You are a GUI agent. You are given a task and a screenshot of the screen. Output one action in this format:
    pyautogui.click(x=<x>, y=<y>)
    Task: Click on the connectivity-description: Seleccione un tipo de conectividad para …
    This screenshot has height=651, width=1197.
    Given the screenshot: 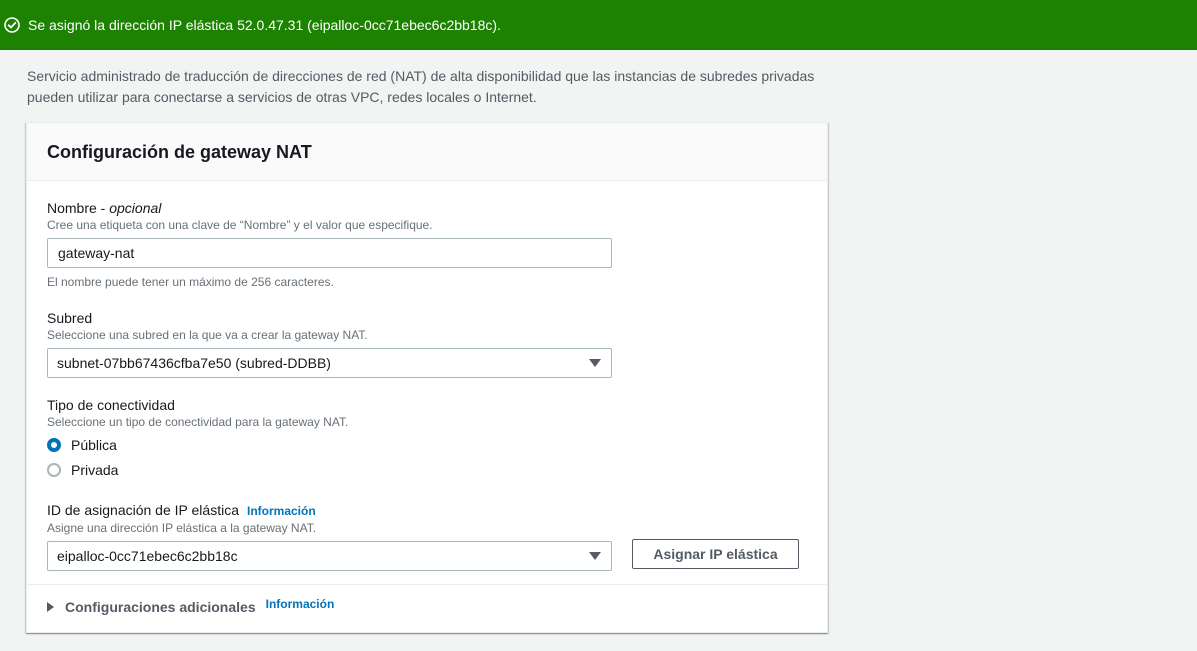 What is the action you would take?
    pyautogui.click(x=198, y=422)
    